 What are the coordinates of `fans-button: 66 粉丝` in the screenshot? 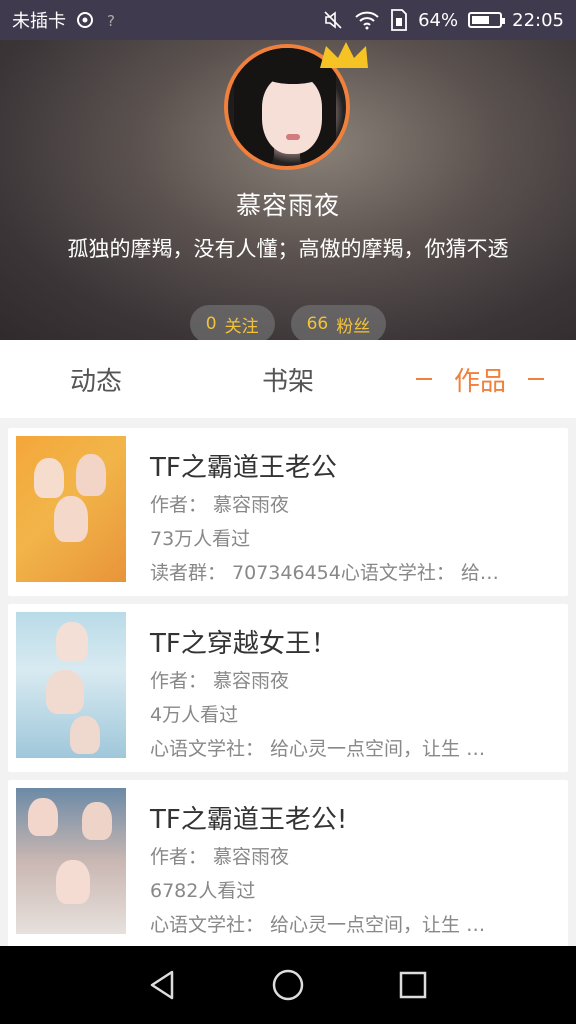 It's located at (338, 322).